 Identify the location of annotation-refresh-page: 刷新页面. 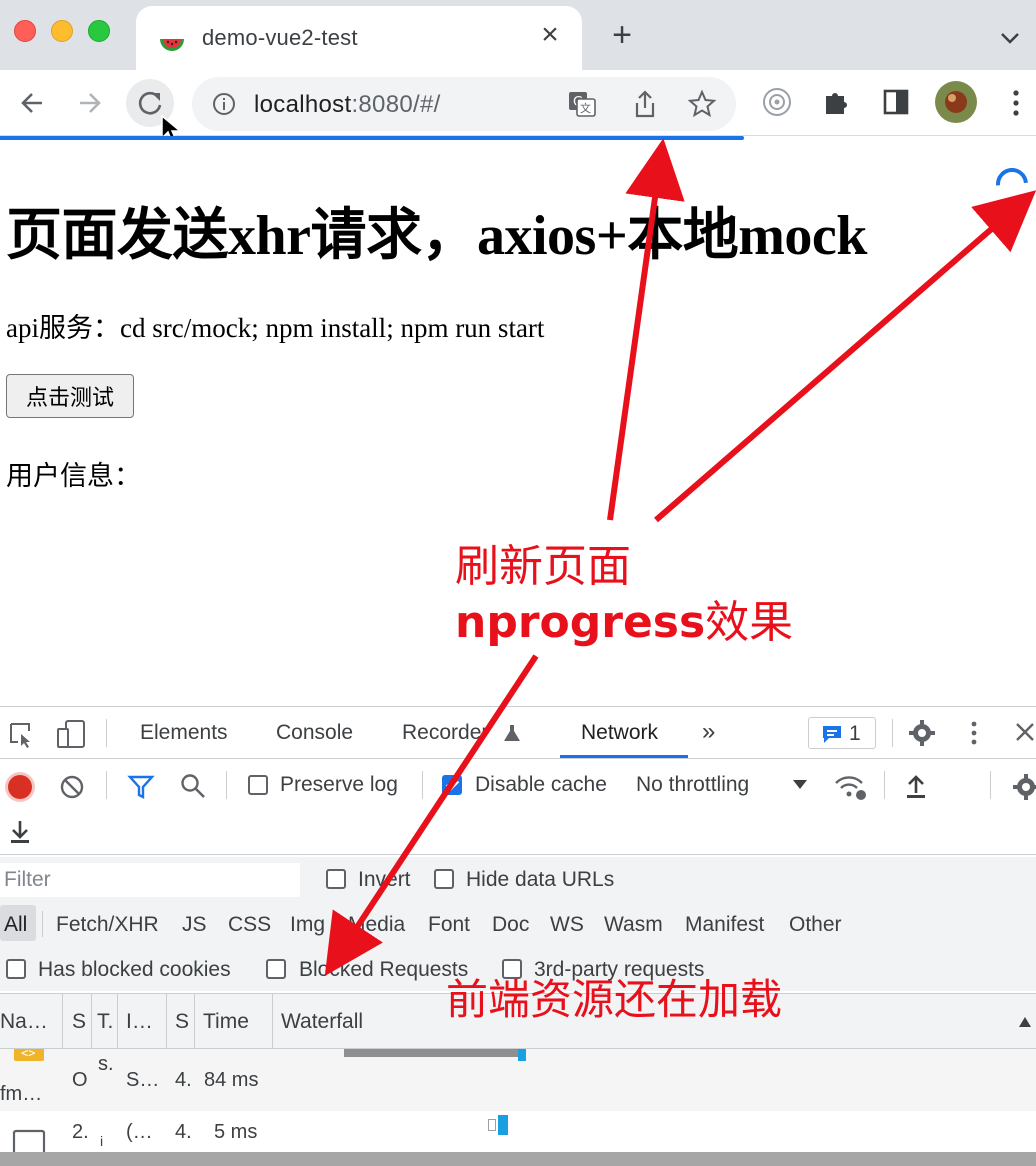
(543, 566).